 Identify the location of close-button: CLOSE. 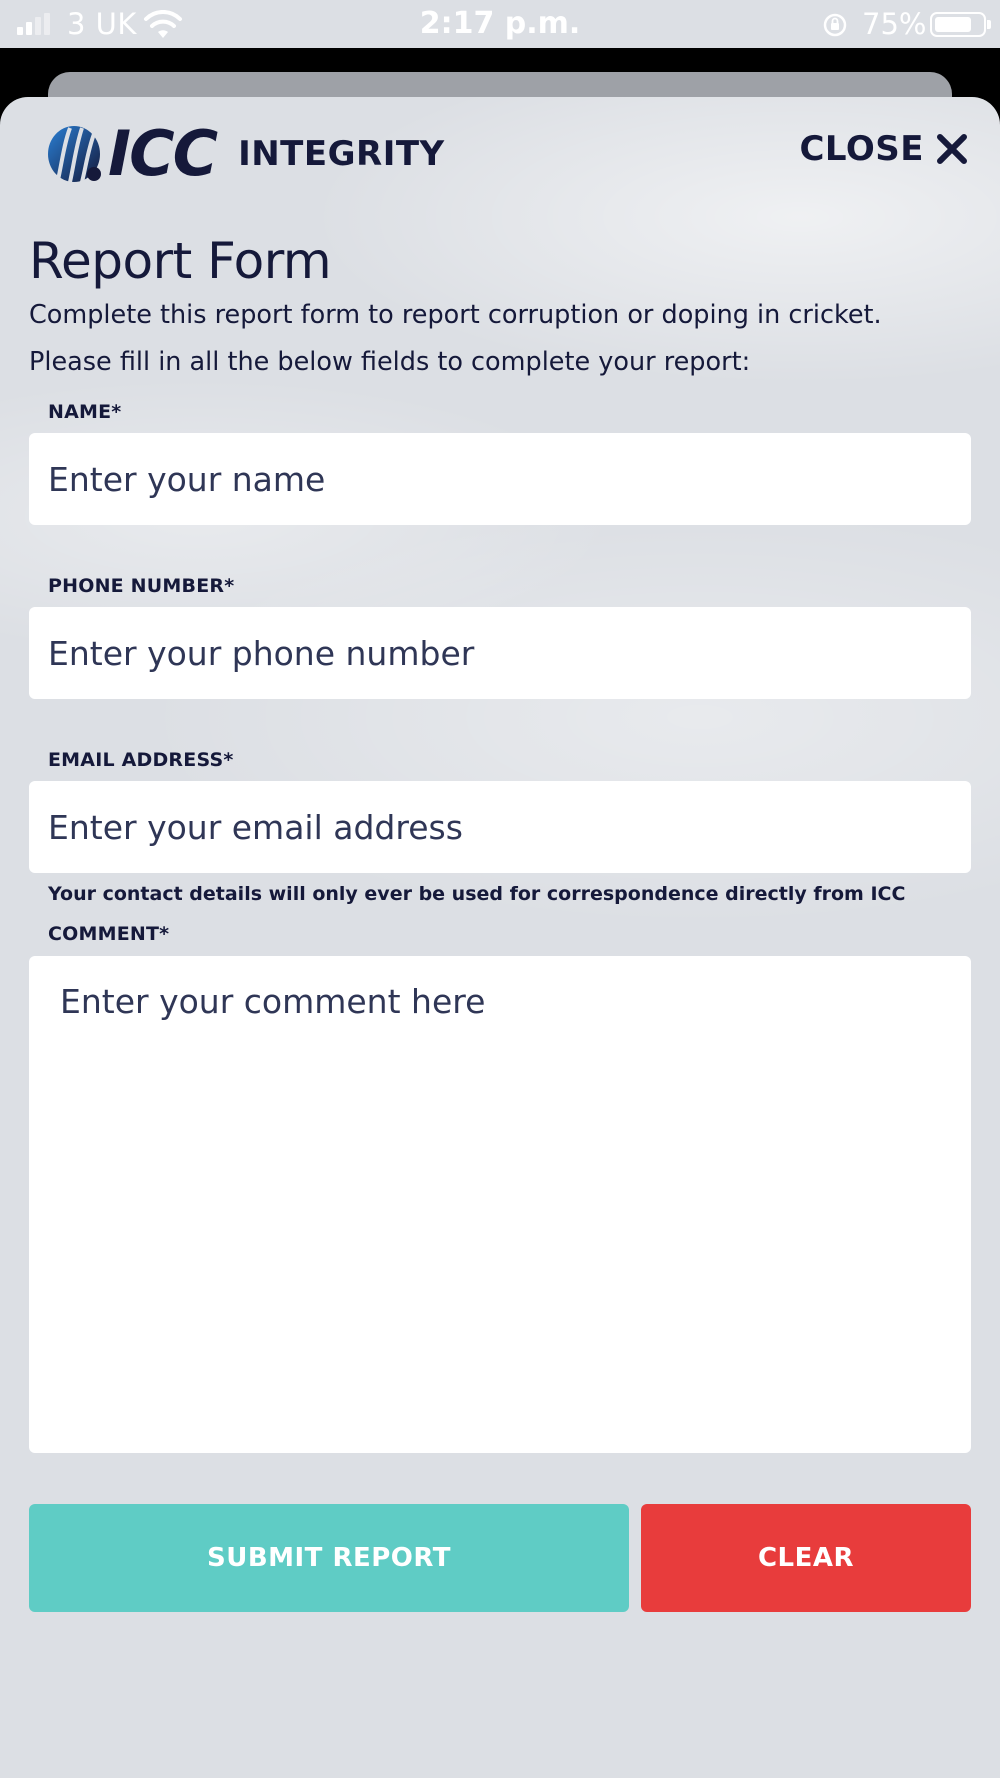
(883, 149).